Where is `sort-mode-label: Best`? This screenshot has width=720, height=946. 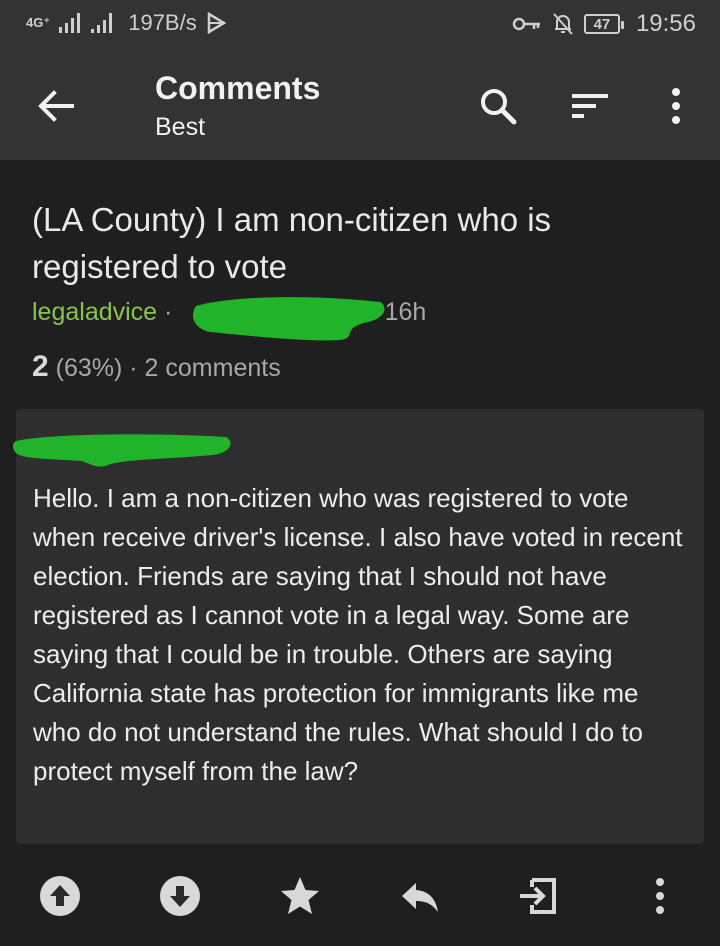 sort-mode-label: Best is located at coordinates (180, 127).